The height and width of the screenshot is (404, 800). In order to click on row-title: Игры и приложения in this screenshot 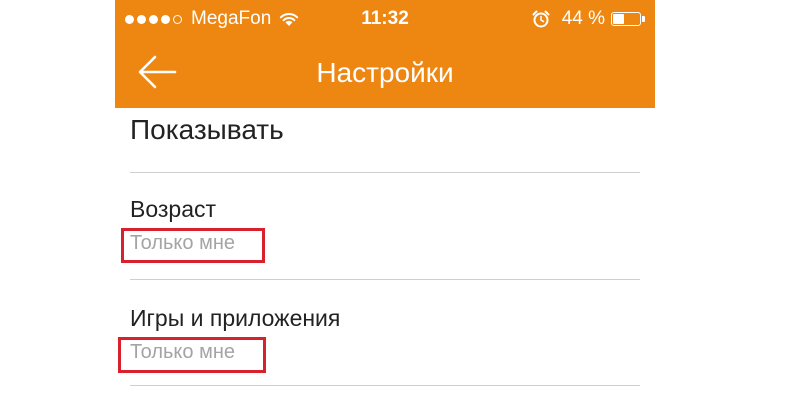, I will do `click(235, 318)`.